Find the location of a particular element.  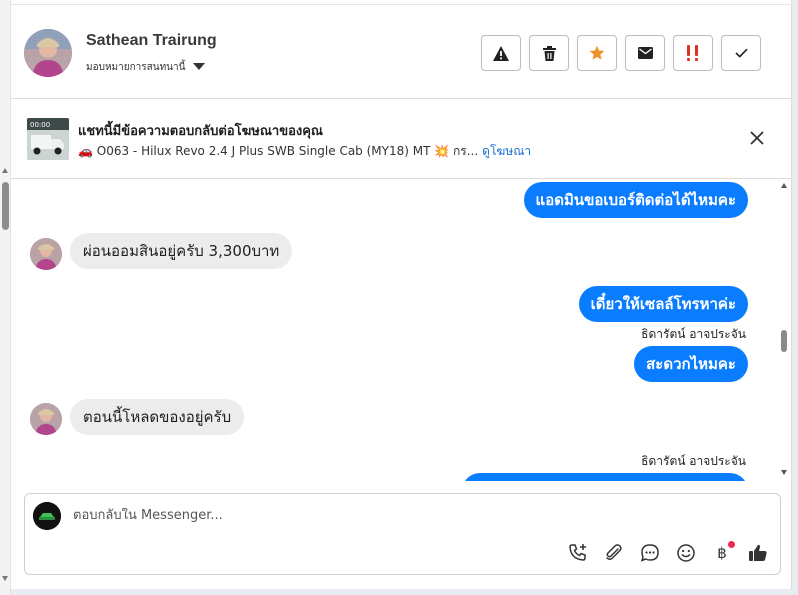

thumbs-up-icon is located at coordinates (758, 552).